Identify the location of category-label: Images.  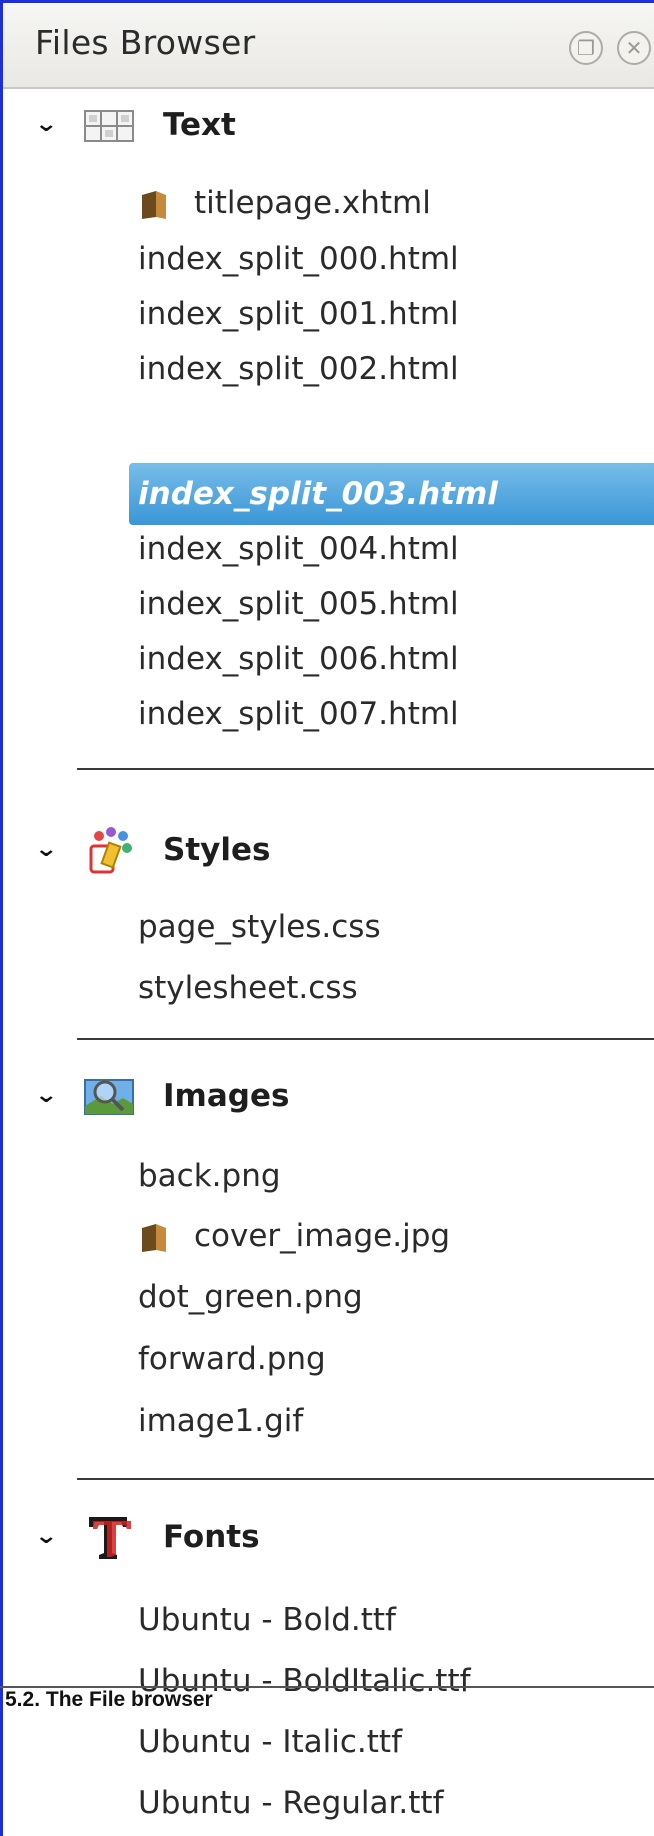
(226, 1096).